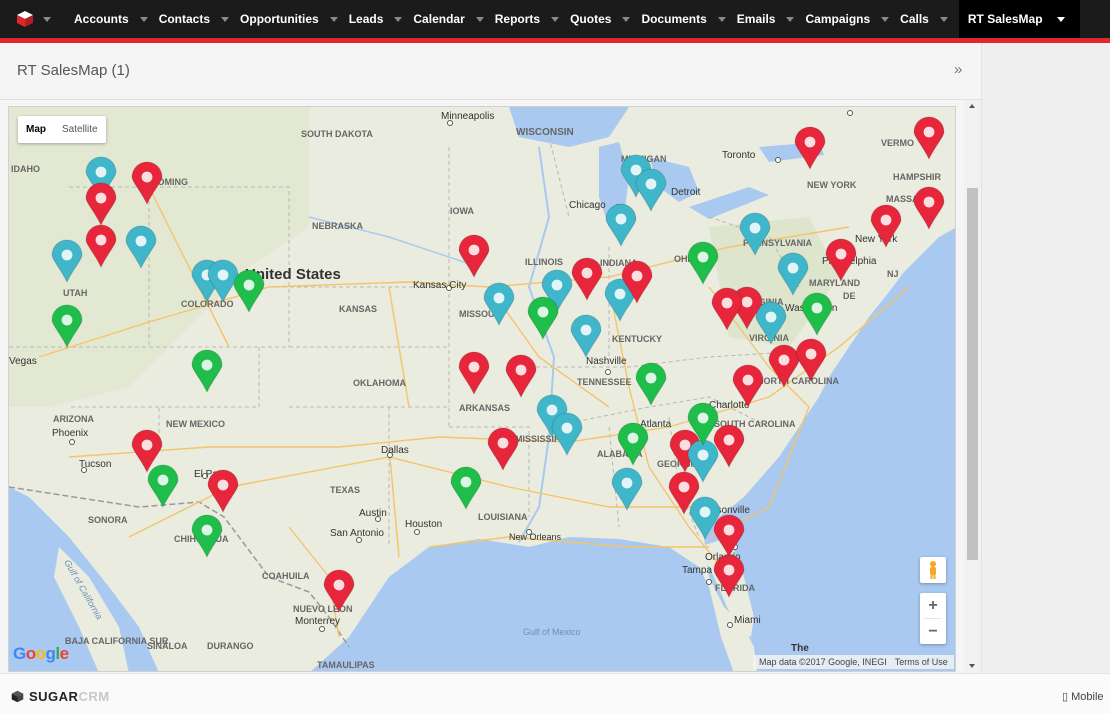 The width and height of the screenshot is (1110, 714). I want to click on scroll-up-icon, so click(972, 106).